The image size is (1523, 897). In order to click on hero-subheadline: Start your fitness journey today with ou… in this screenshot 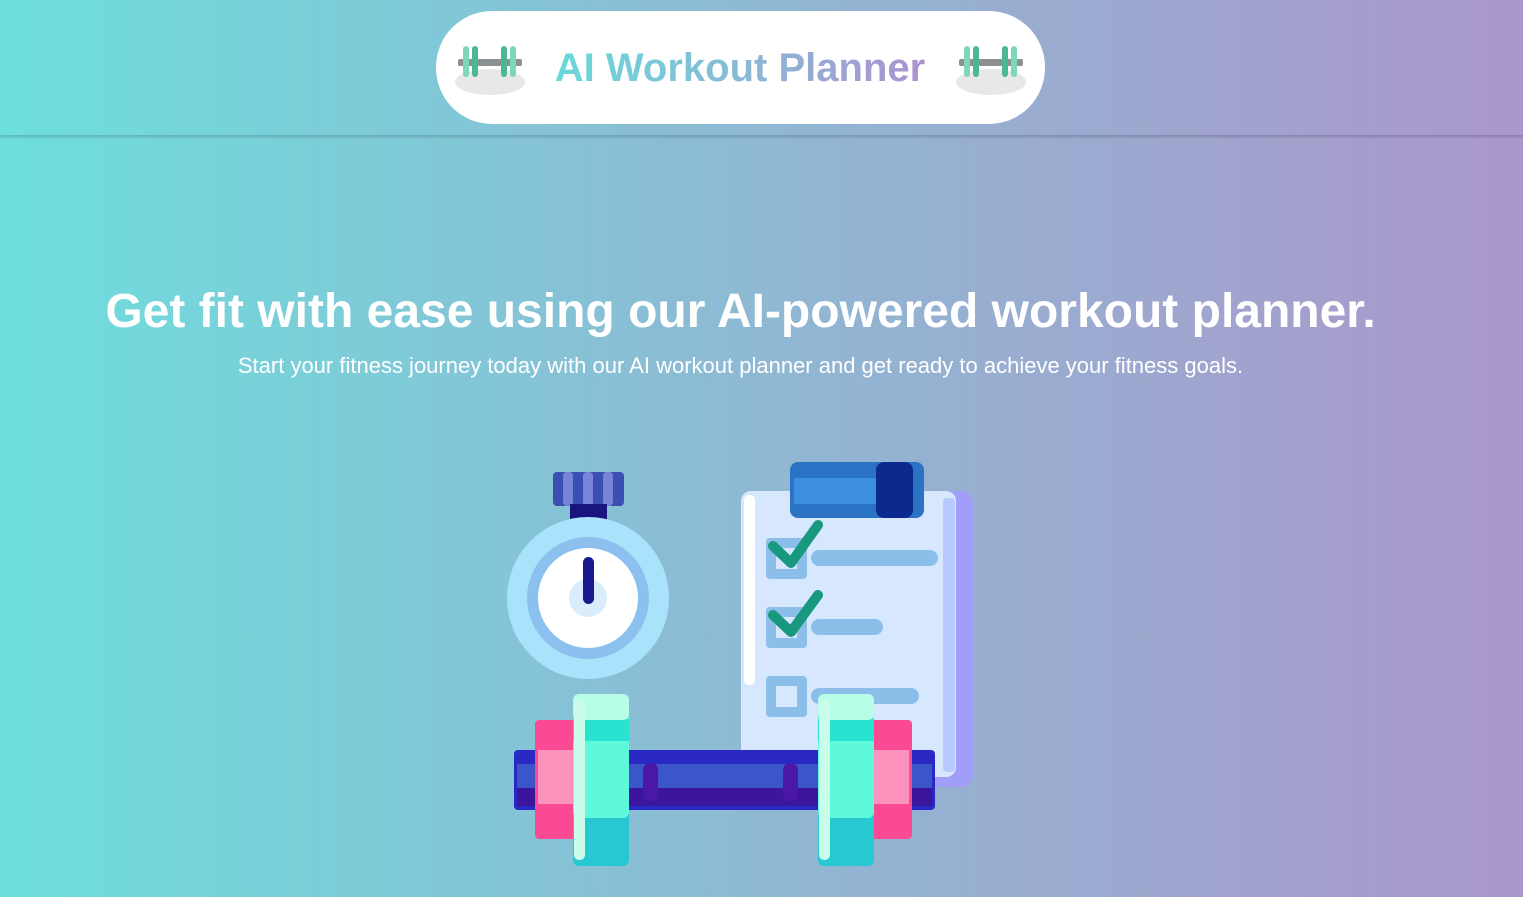, I will do `click(740, 365)`.